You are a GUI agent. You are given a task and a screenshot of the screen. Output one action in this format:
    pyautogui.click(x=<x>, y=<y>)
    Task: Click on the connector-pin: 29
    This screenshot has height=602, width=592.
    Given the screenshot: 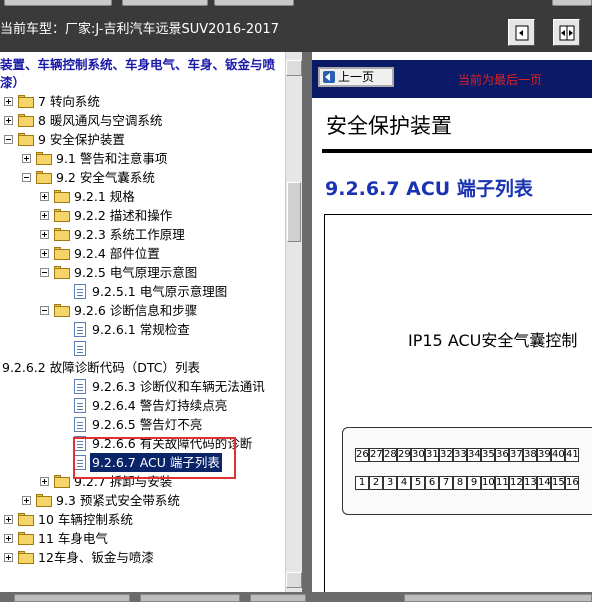 What is the action you would take?
    pyautogui.click(x=404, y=455)
    